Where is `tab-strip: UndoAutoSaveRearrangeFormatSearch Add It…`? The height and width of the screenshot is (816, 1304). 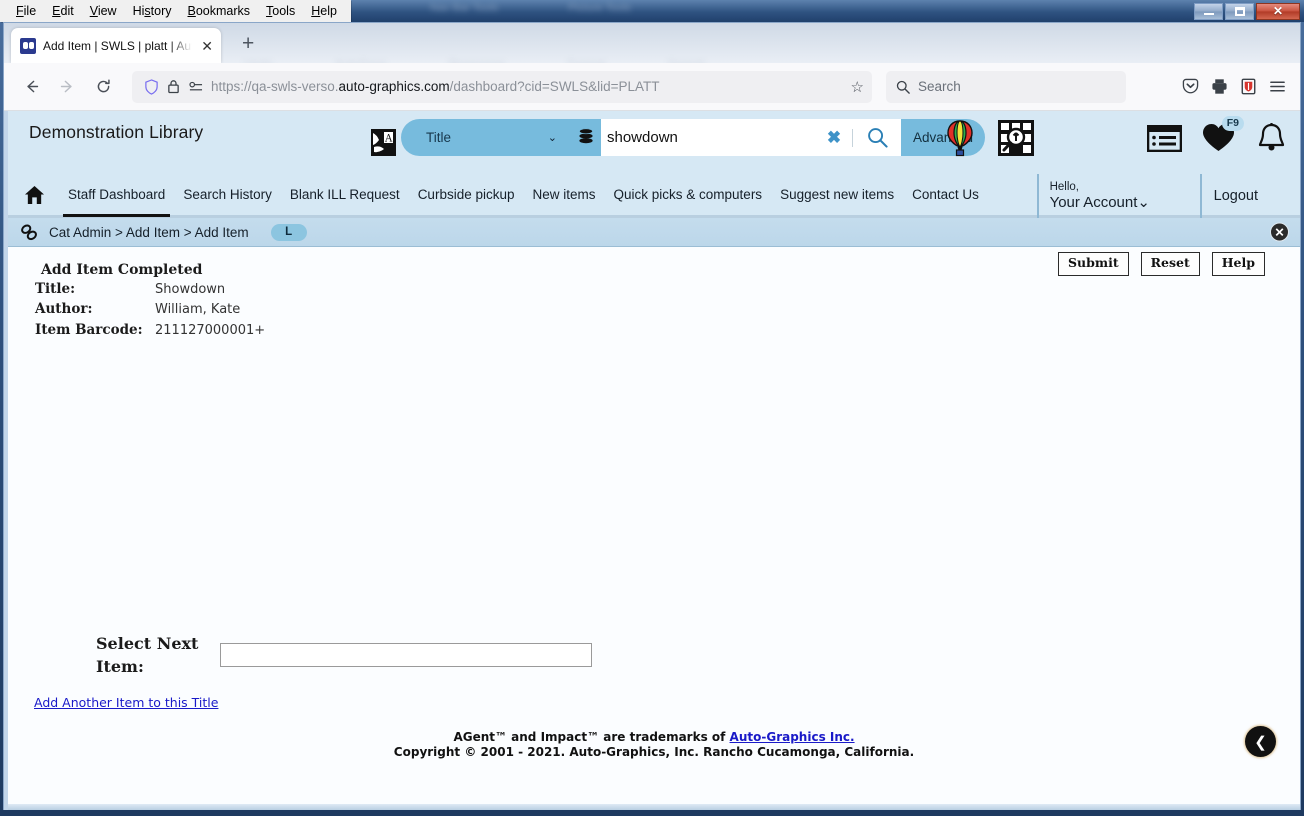 tab-strip: UndoAutoSaveRearrangeFormatSearch Add It… is located at coordinates (652, 47).